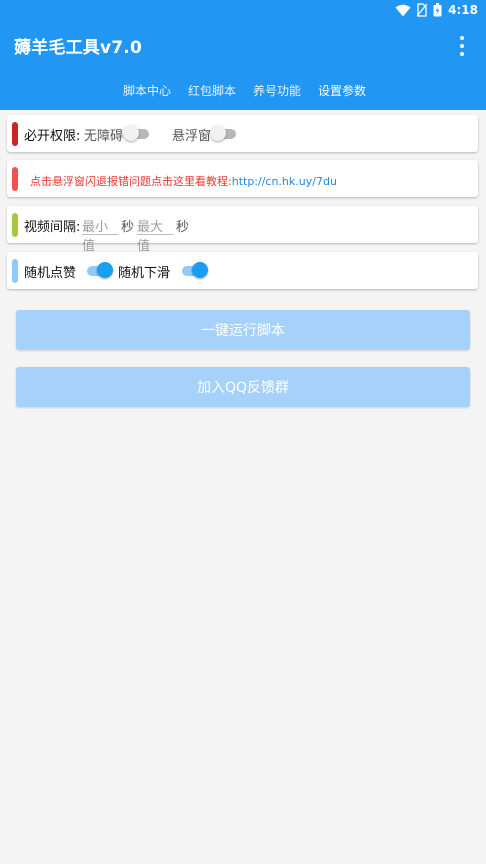 Image resolution: width=486 pixels, height=864 pixels. I want to click on tab-account-nurturing: 养号功能, so click(277, 90).